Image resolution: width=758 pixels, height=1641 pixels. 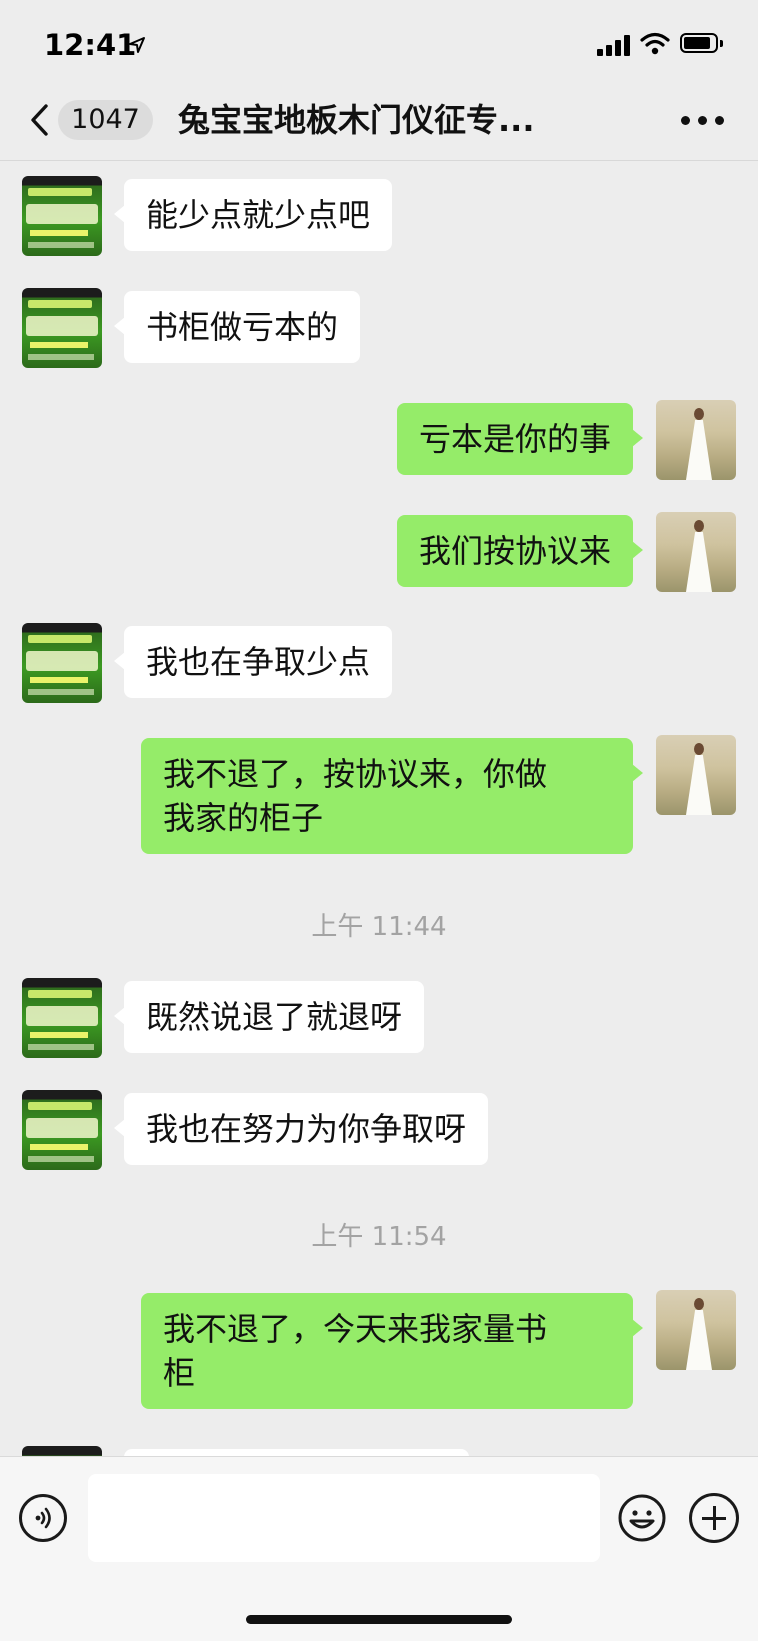 What do you see at coordinates (253, 215) in the screenshot?
I see `message-bubble: 能少点就少点吧` at bounding box center [253, 215].